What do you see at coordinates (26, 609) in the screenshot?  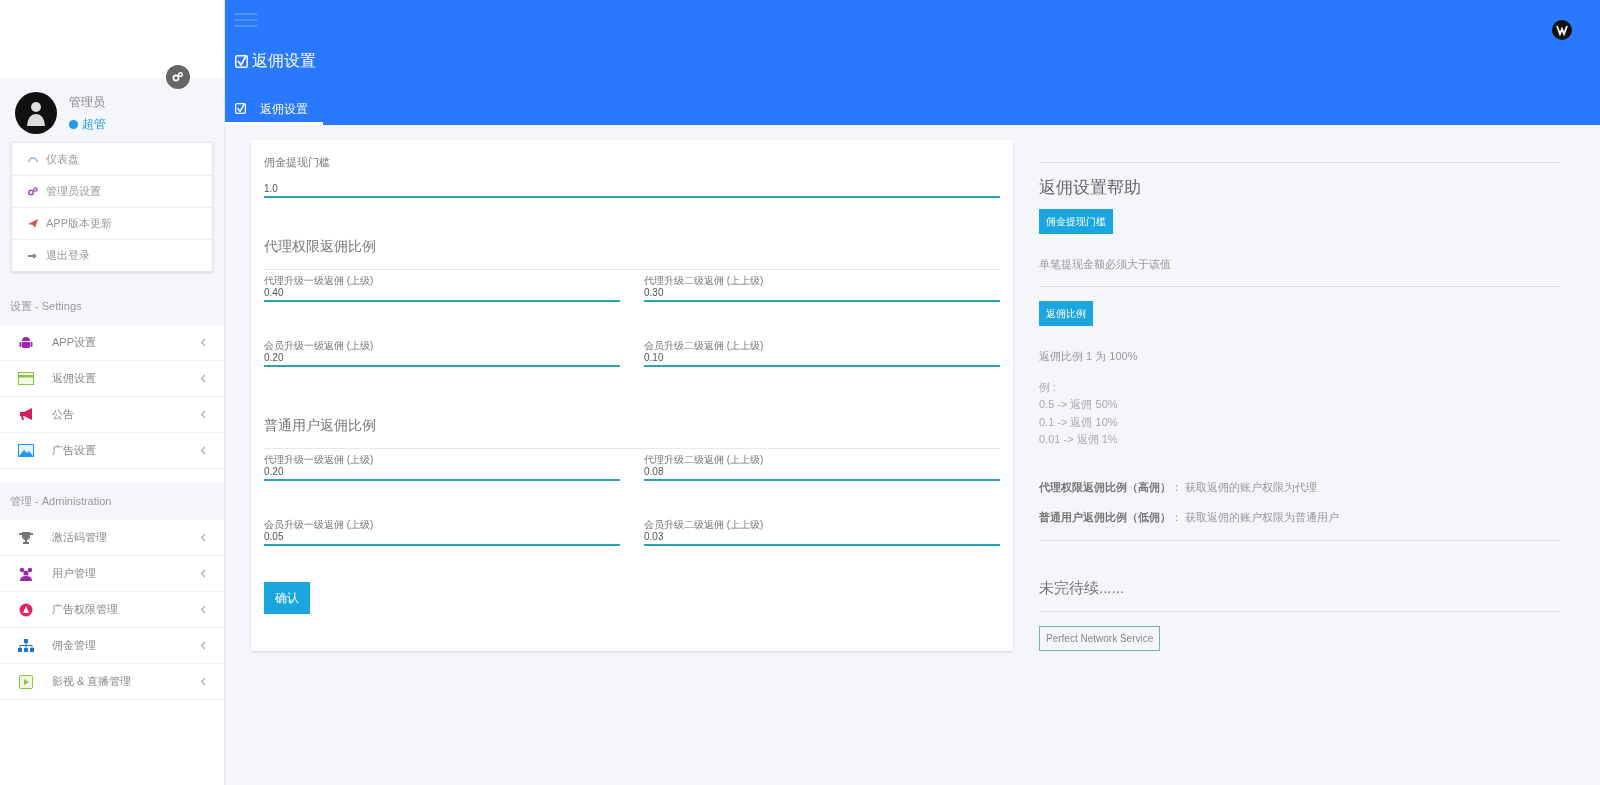 I see `badge-icon` at bounding box center [26, 609].